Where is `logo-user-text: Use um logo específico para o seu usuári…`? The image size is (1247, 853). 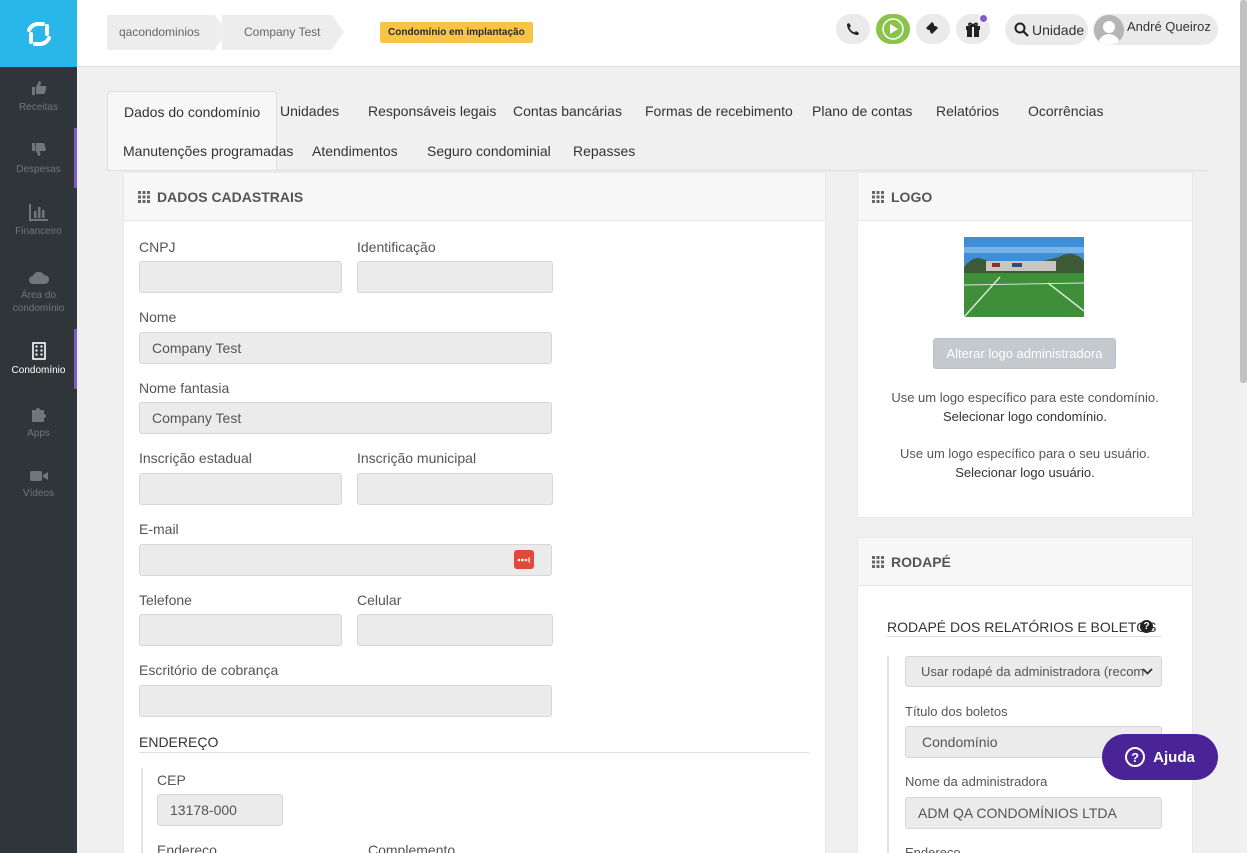 logo-user-text: Use um logo específico para o seu usuári… is located at coordinates (1025, 453).